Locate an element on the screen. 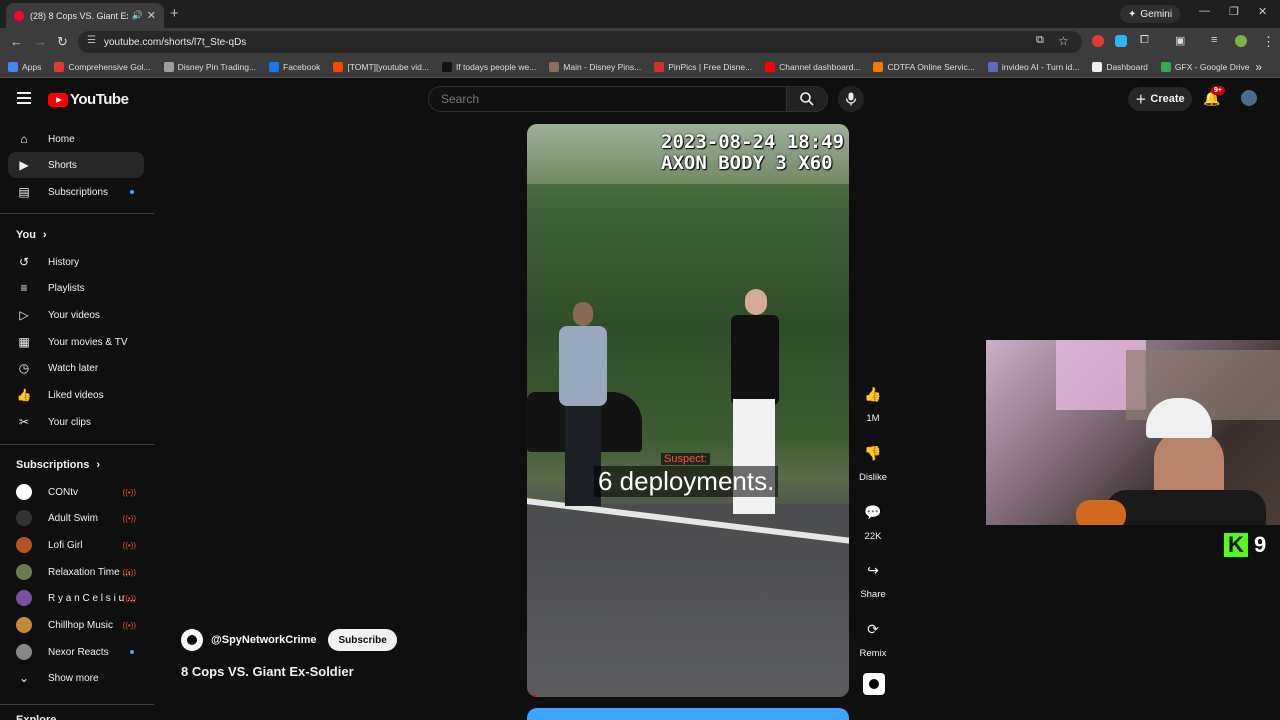 The height and width of the screenshot is (720, 1280). sidebar-item: ▷ Your videos is located at coordinates (76, 315).